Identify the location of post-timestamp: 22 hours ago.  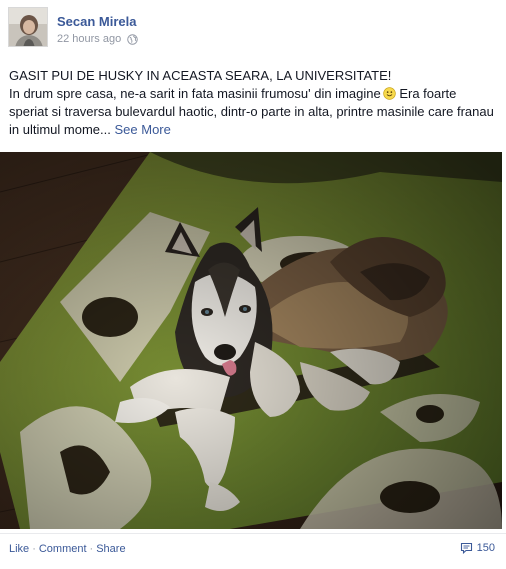
(89, 39).